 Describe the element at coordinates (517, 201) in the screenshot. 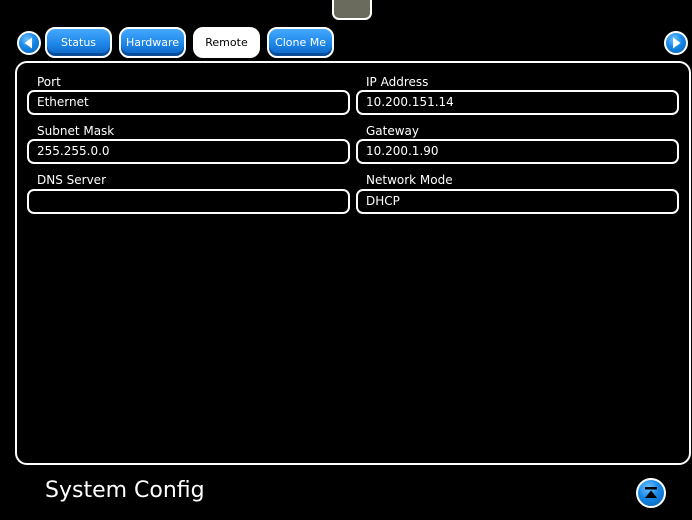

I see `network-mode-field: DHCP` at that location.